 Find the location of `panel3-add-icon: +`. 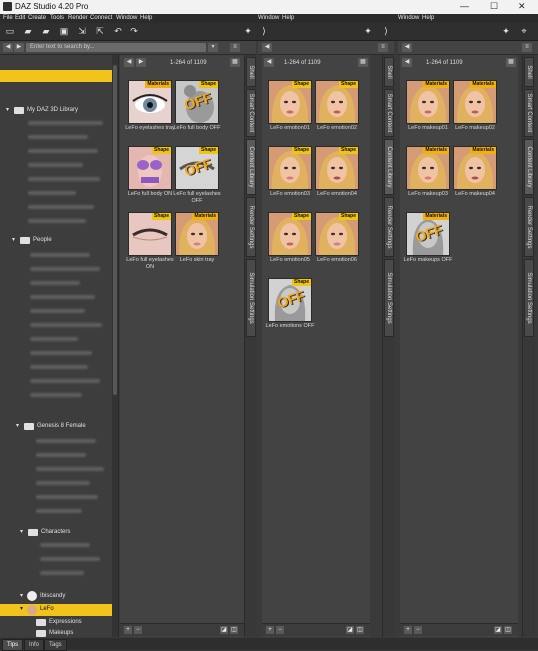

panel3-add-icon: + is located at coordinates (408, 630).